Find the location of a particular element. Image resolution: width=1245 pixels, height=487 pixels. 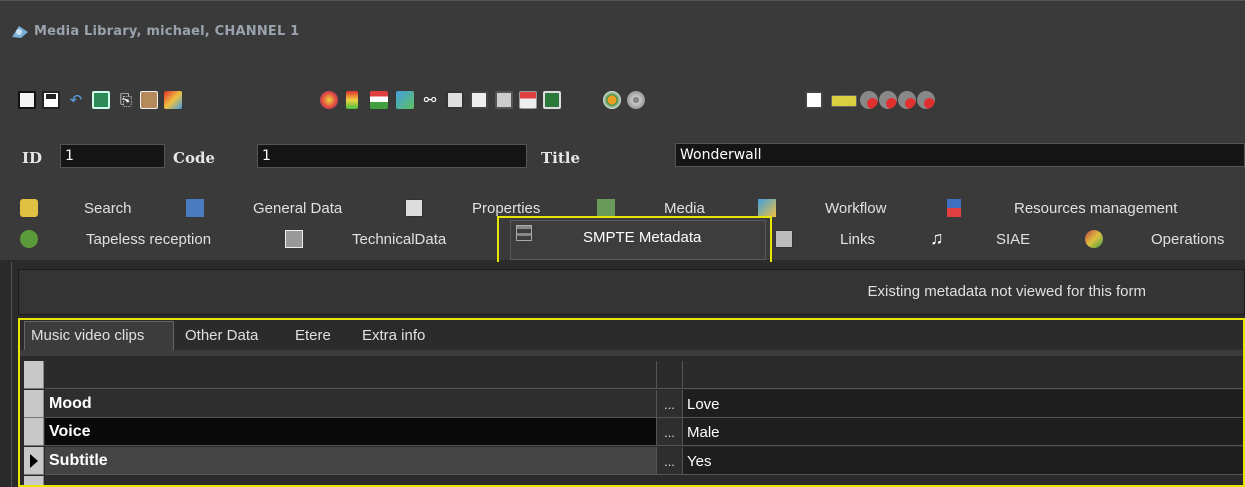

record-header: ID 1 Code 1 Title Wonderwall is located at coordinates (622, 158).